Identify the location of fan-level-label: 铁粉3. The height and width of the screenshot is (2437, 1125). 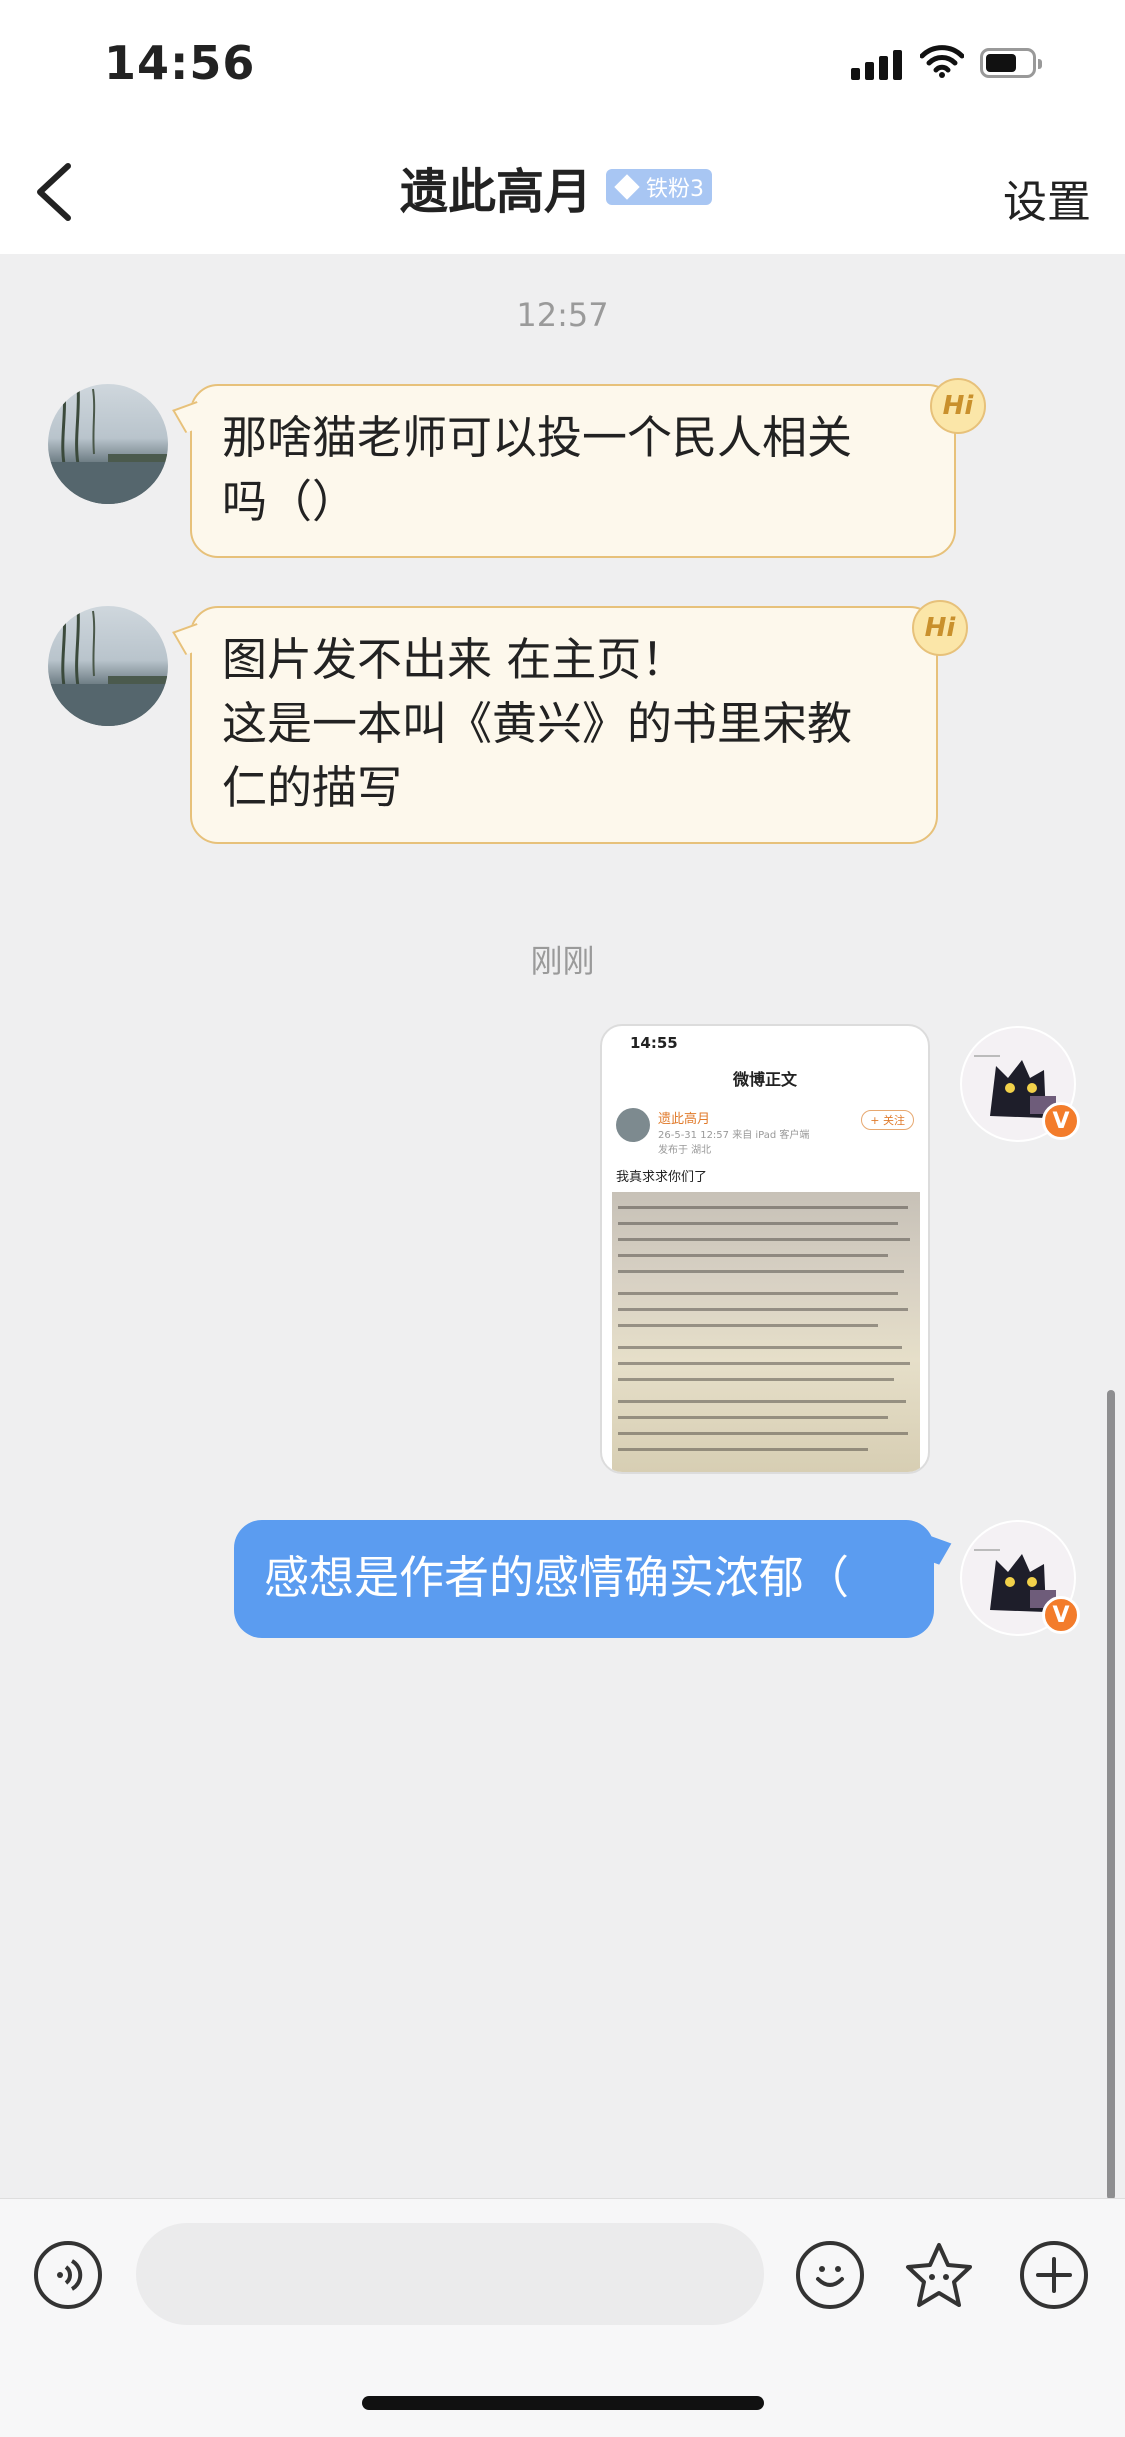
(675, 189).